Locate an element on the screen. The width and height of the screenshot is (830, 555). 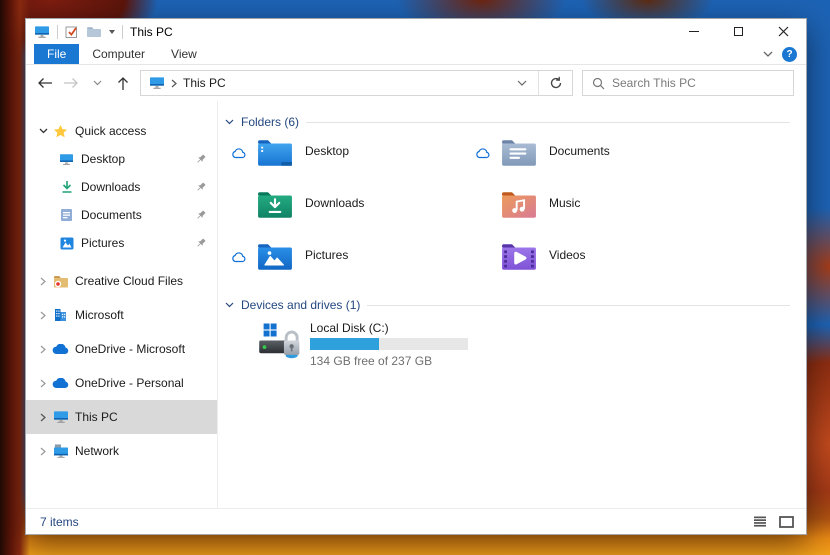
refresh-button is located at coordinates (555, 83).